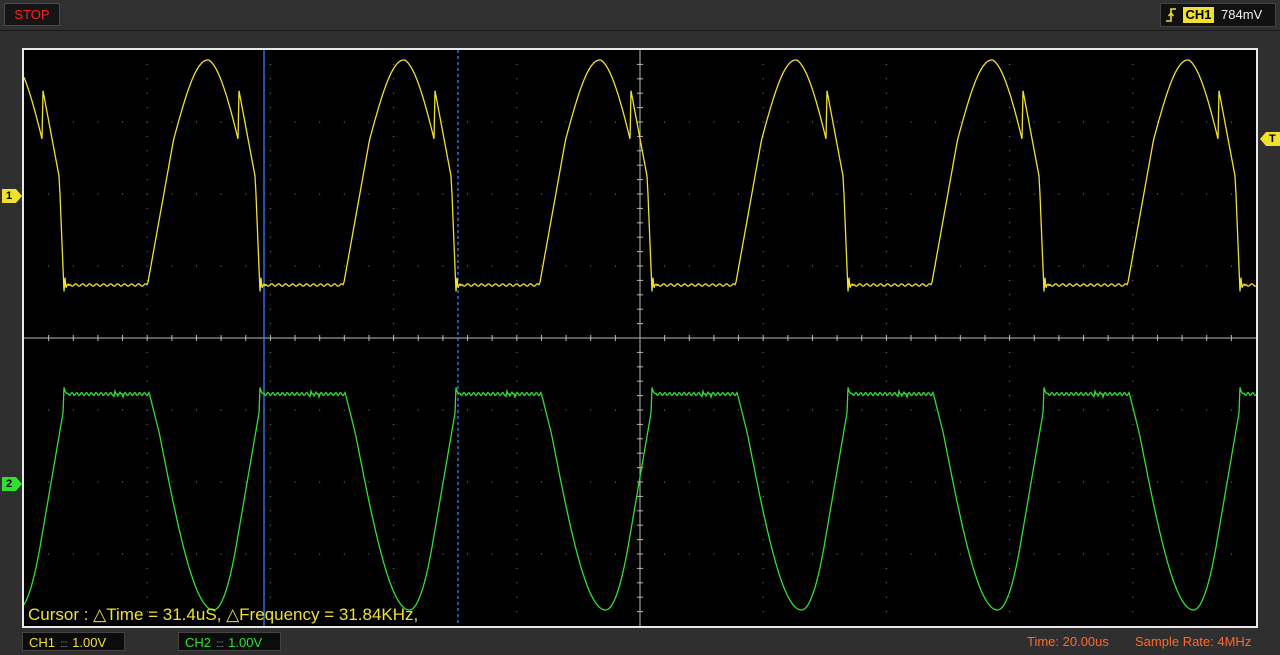 Image resolution: width=1280 pixels, height=655 pixels. Describe the element at coordinates (1068, 642) in the screenshot. I see `timebase-readout: Time: 20.00us` at that location.